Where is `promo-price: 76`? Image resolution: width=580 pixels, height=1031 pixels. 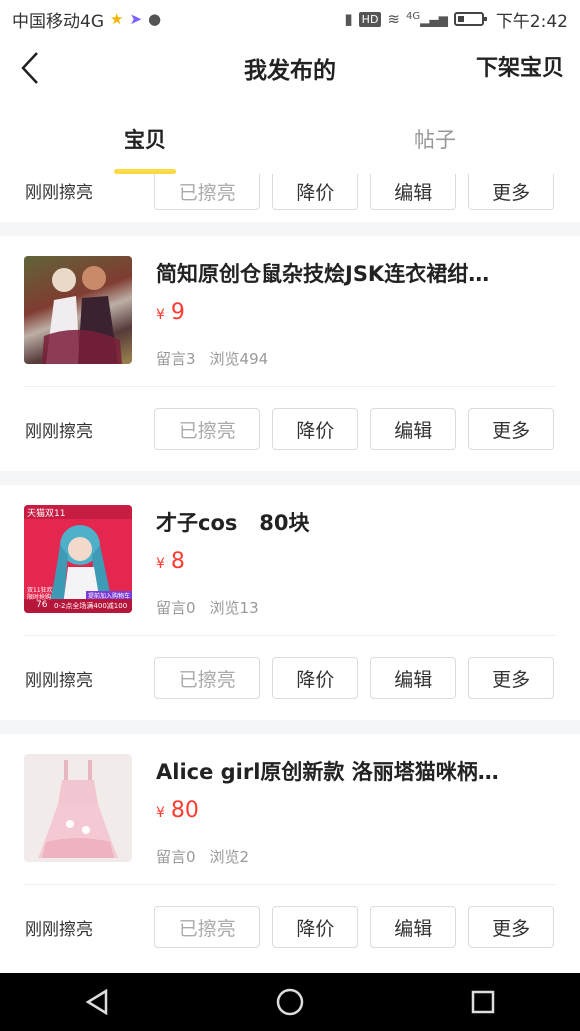
promo-price: 76 is located at coordinates (42, 605).